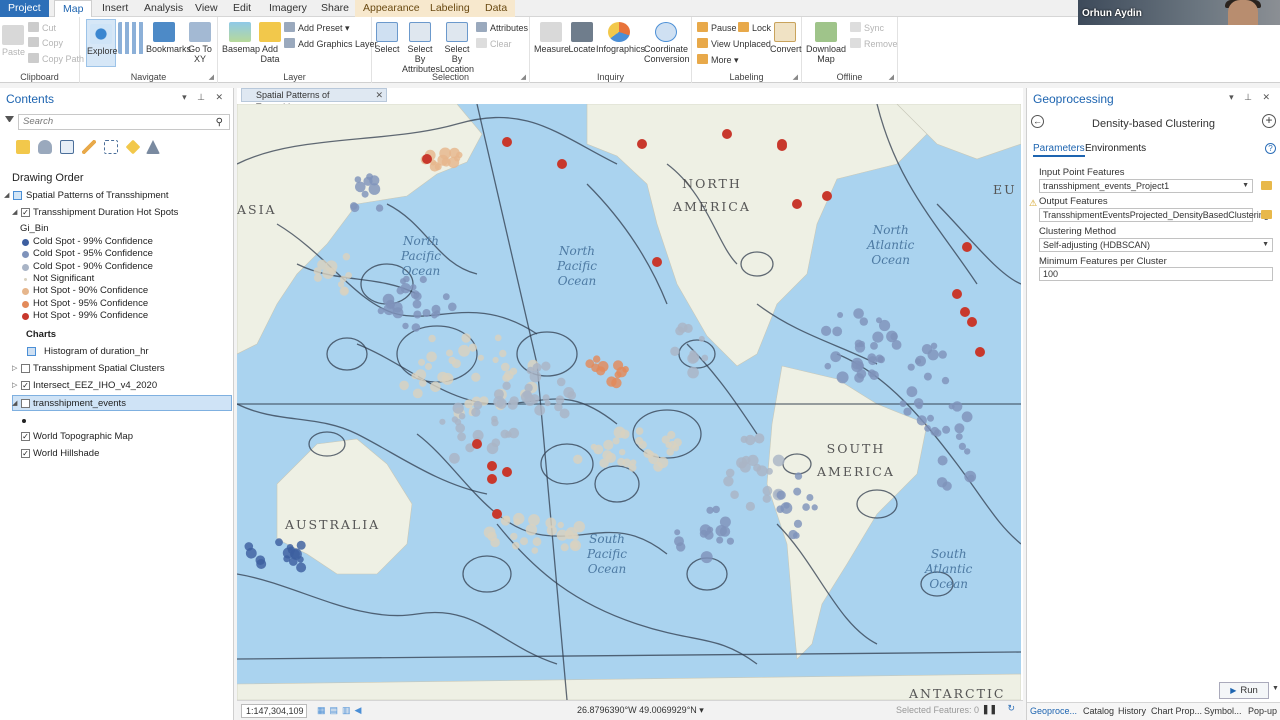 The width and height of the screenshot is (1280, 720). I want to click on labeling-launcher-icon: ◢, so click(795, 77).